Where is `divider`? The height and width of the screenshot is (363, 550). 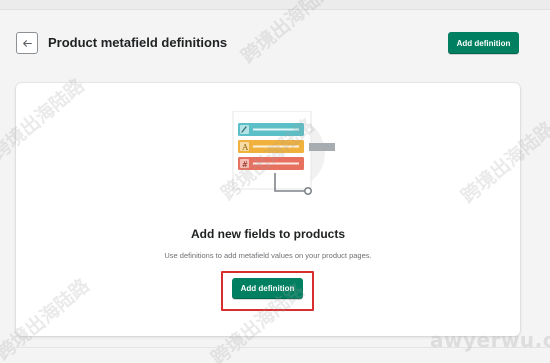
divider is located at coordinates (275, 347).